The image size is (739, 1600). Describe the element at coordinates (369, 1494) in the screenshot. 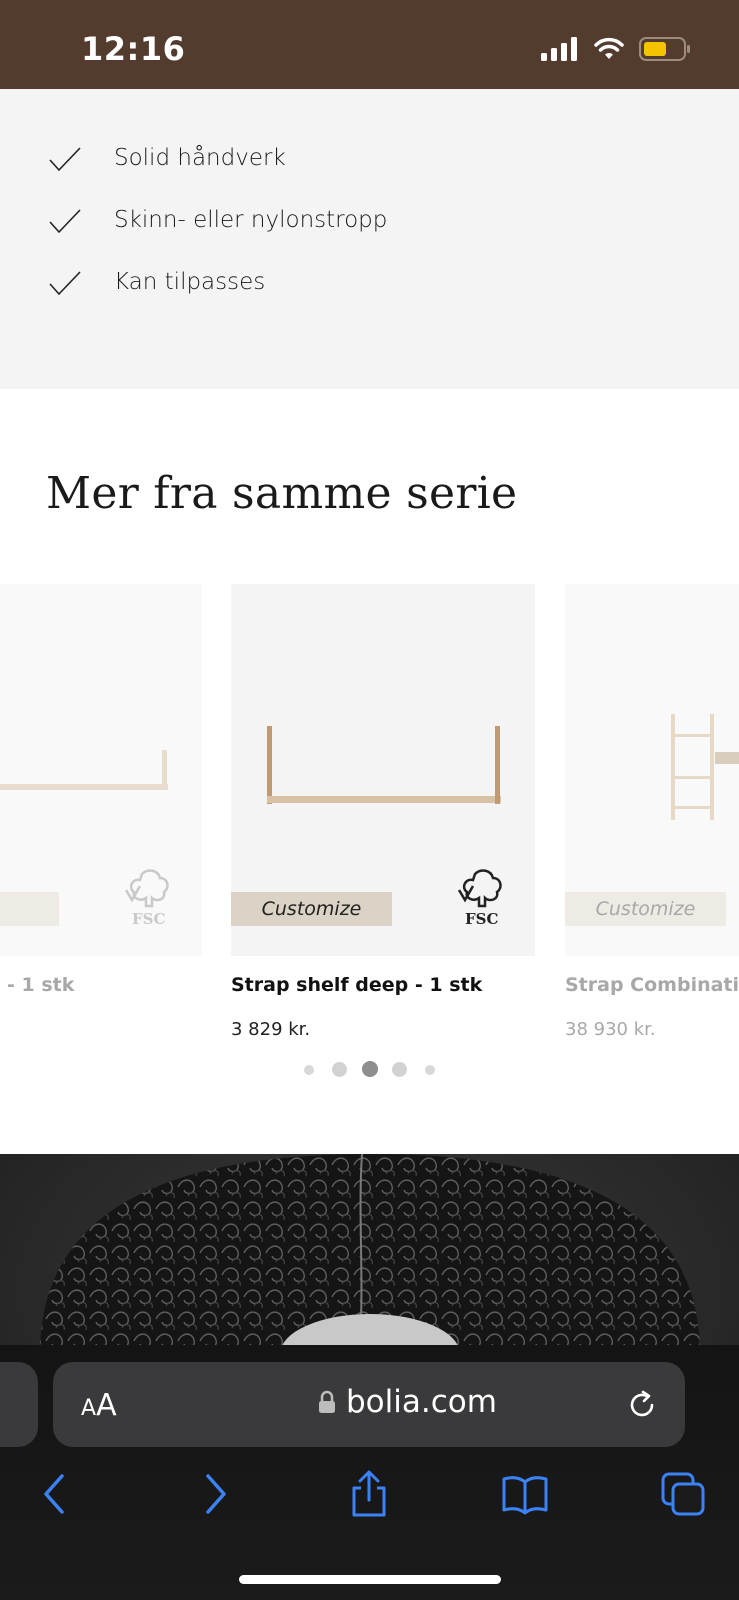

I see `share-icon` at that location.